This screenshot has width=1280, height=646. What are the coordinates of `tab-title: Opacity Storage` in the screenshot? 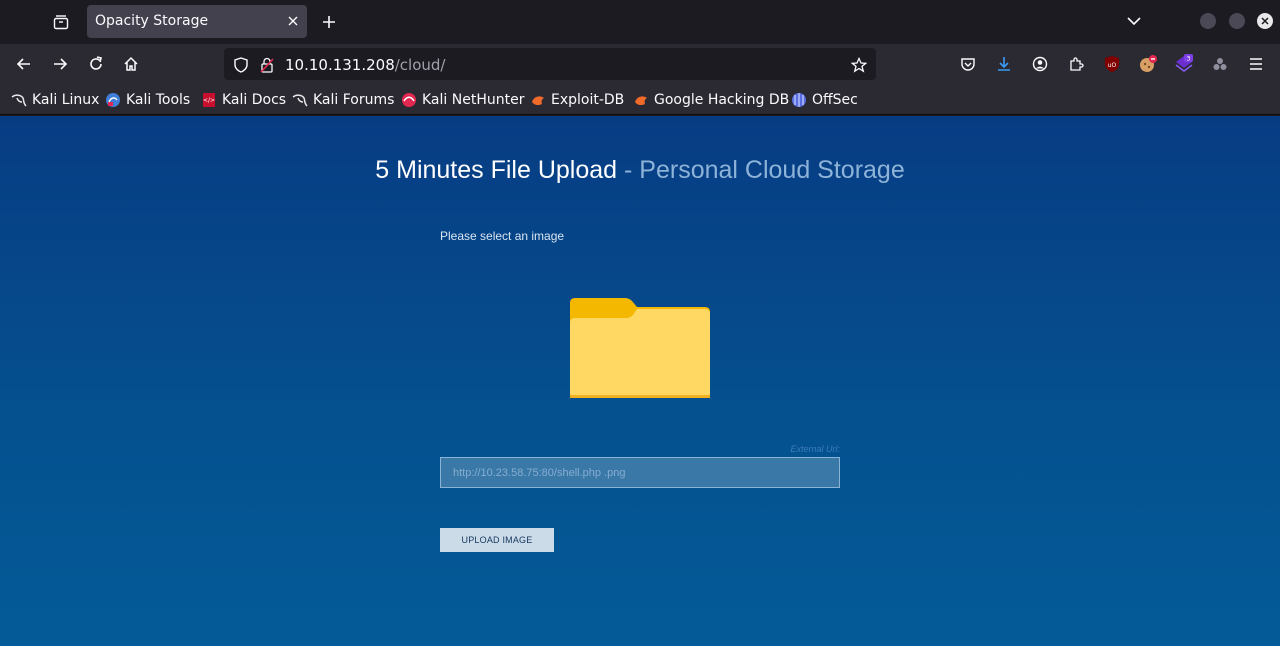 It's located at (152, 21).